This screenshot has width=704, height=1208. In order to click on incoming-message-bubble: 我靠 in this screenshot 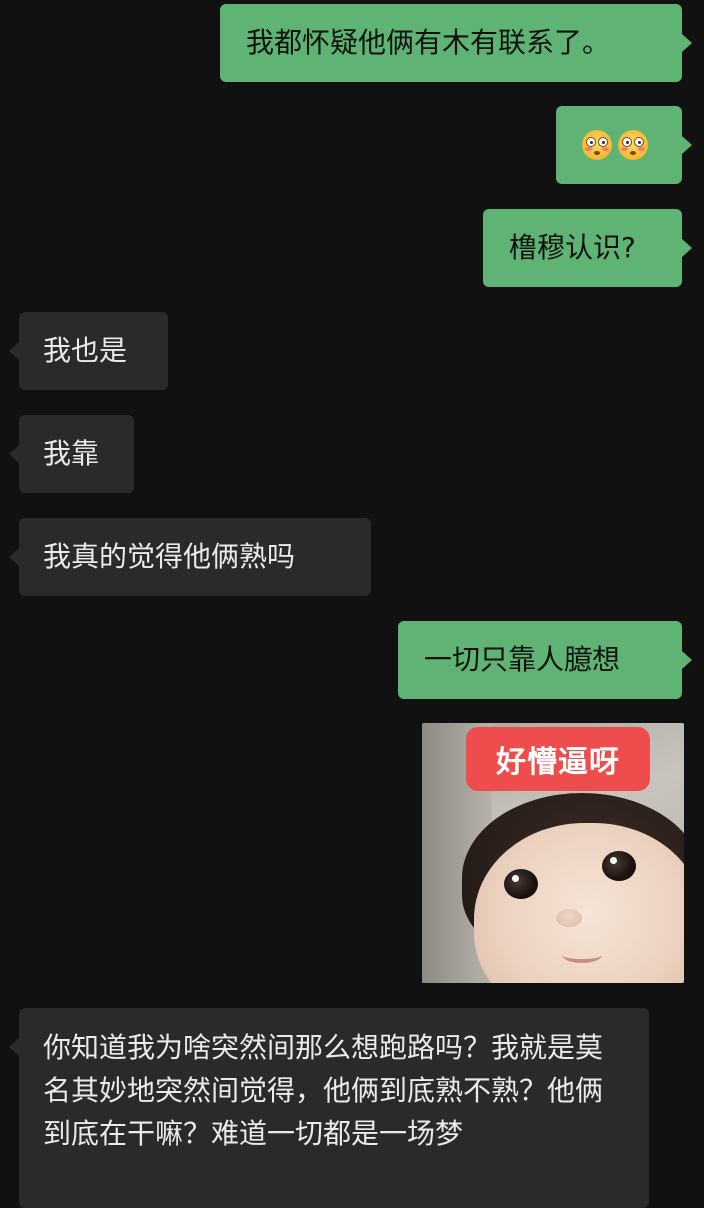, I will do `click(71, 454)`.